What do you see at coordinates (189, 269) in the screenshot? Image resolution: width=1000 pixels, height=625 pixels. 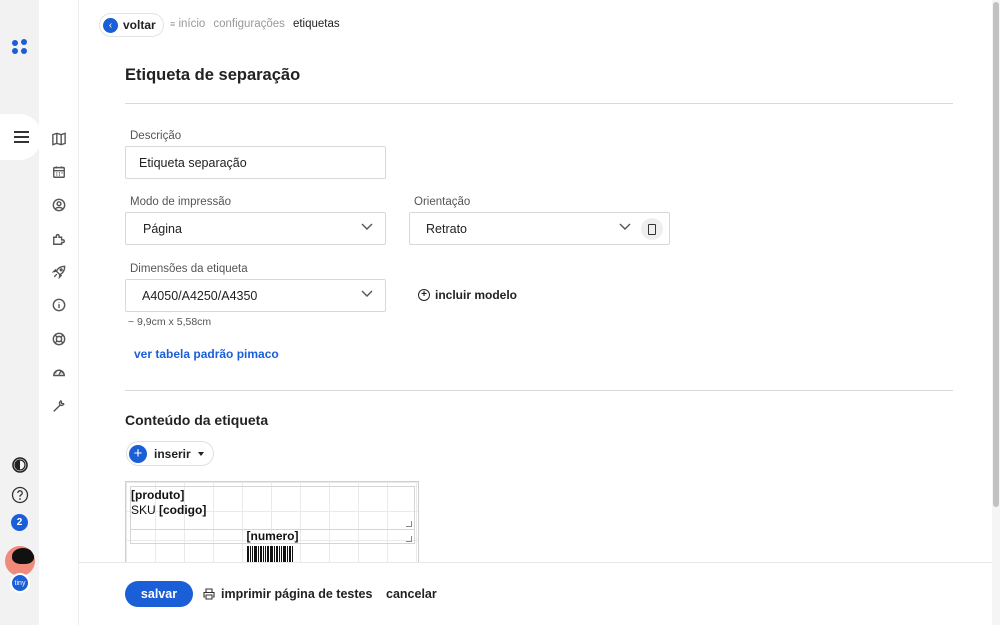 I see `dimensions-label: Dimensões da etiqueta` at bounding box center [189, 269].